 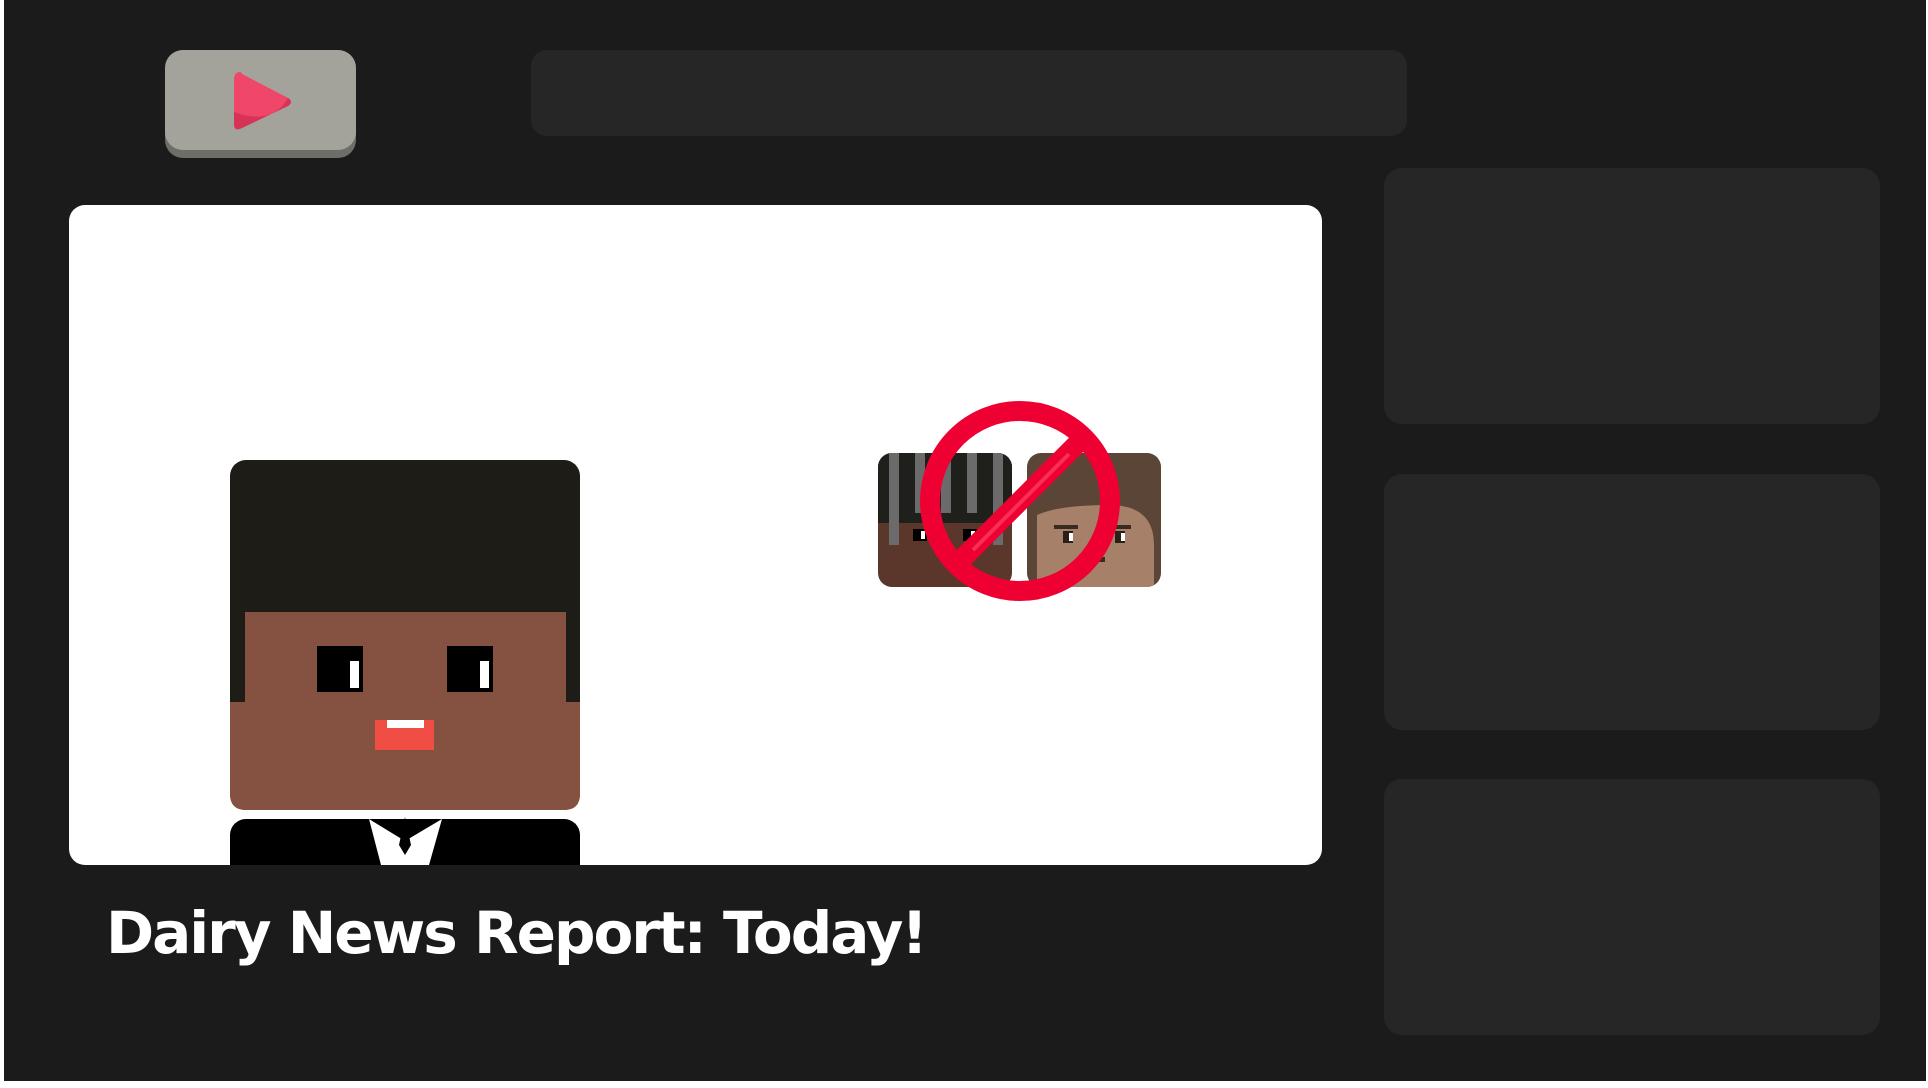 What do you see at coordinates (405, 662) in the screenshot?
I see `news-anchor-character` at bounding box center [405, 662].